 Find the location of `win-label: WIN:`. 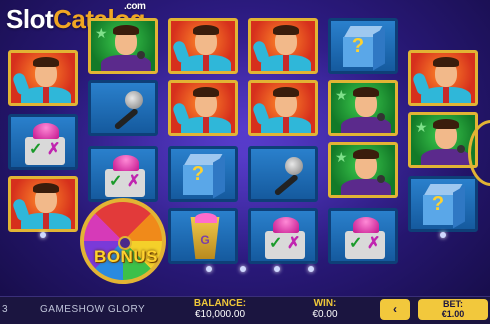

win-label: WIN: is located at coordinates (325, 303).